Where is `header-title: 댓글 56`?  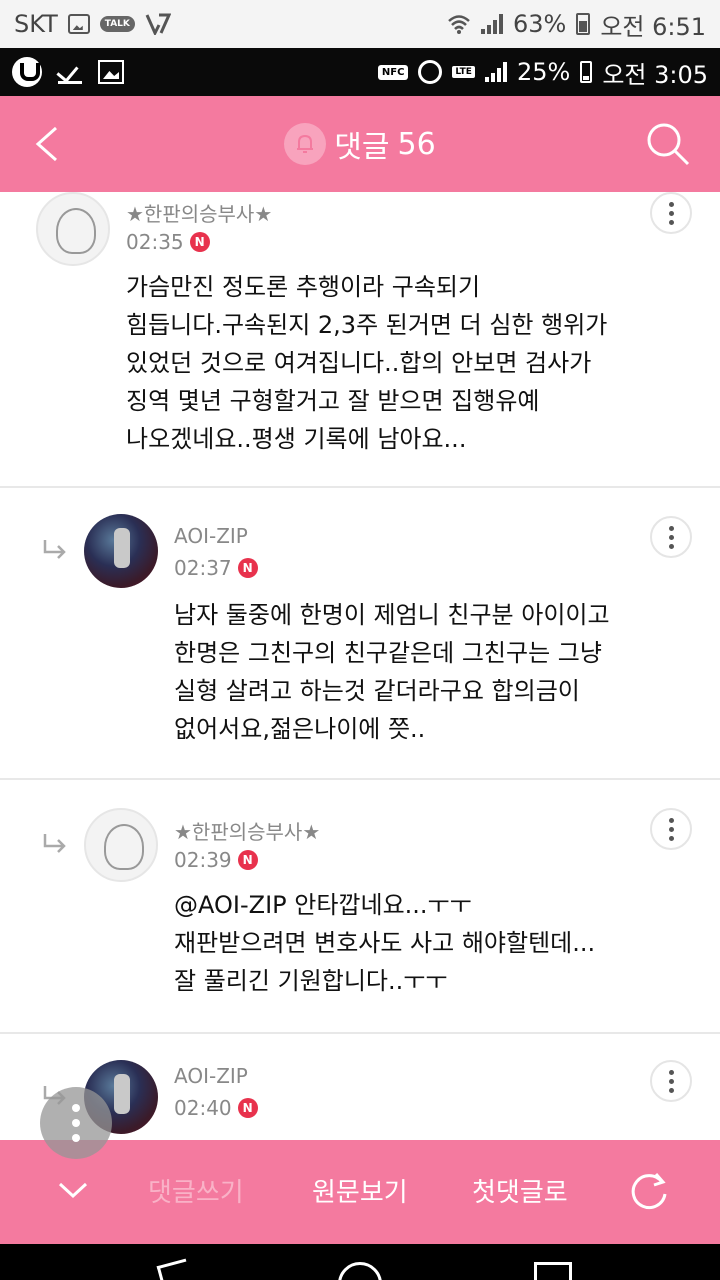
header-title: 댓글 56 is located at coordinates (360, 144).